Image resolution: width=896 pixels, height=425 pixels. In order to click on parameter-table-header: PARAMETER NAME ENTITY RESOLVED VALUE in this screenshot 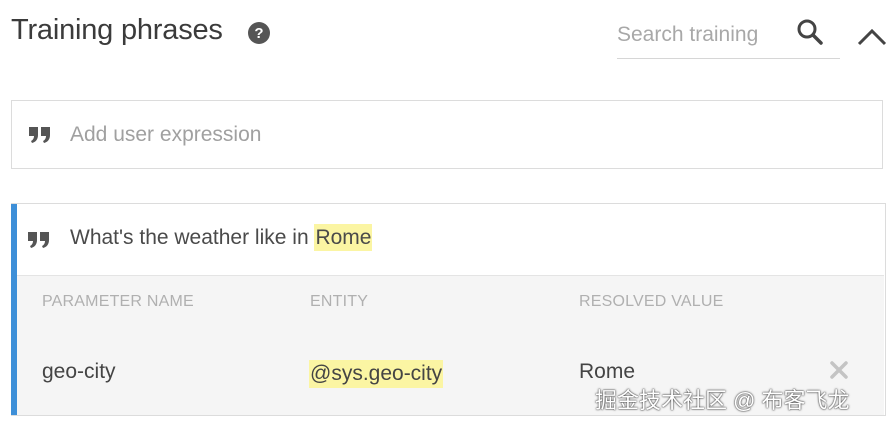, I will do `click(450, 302)`.